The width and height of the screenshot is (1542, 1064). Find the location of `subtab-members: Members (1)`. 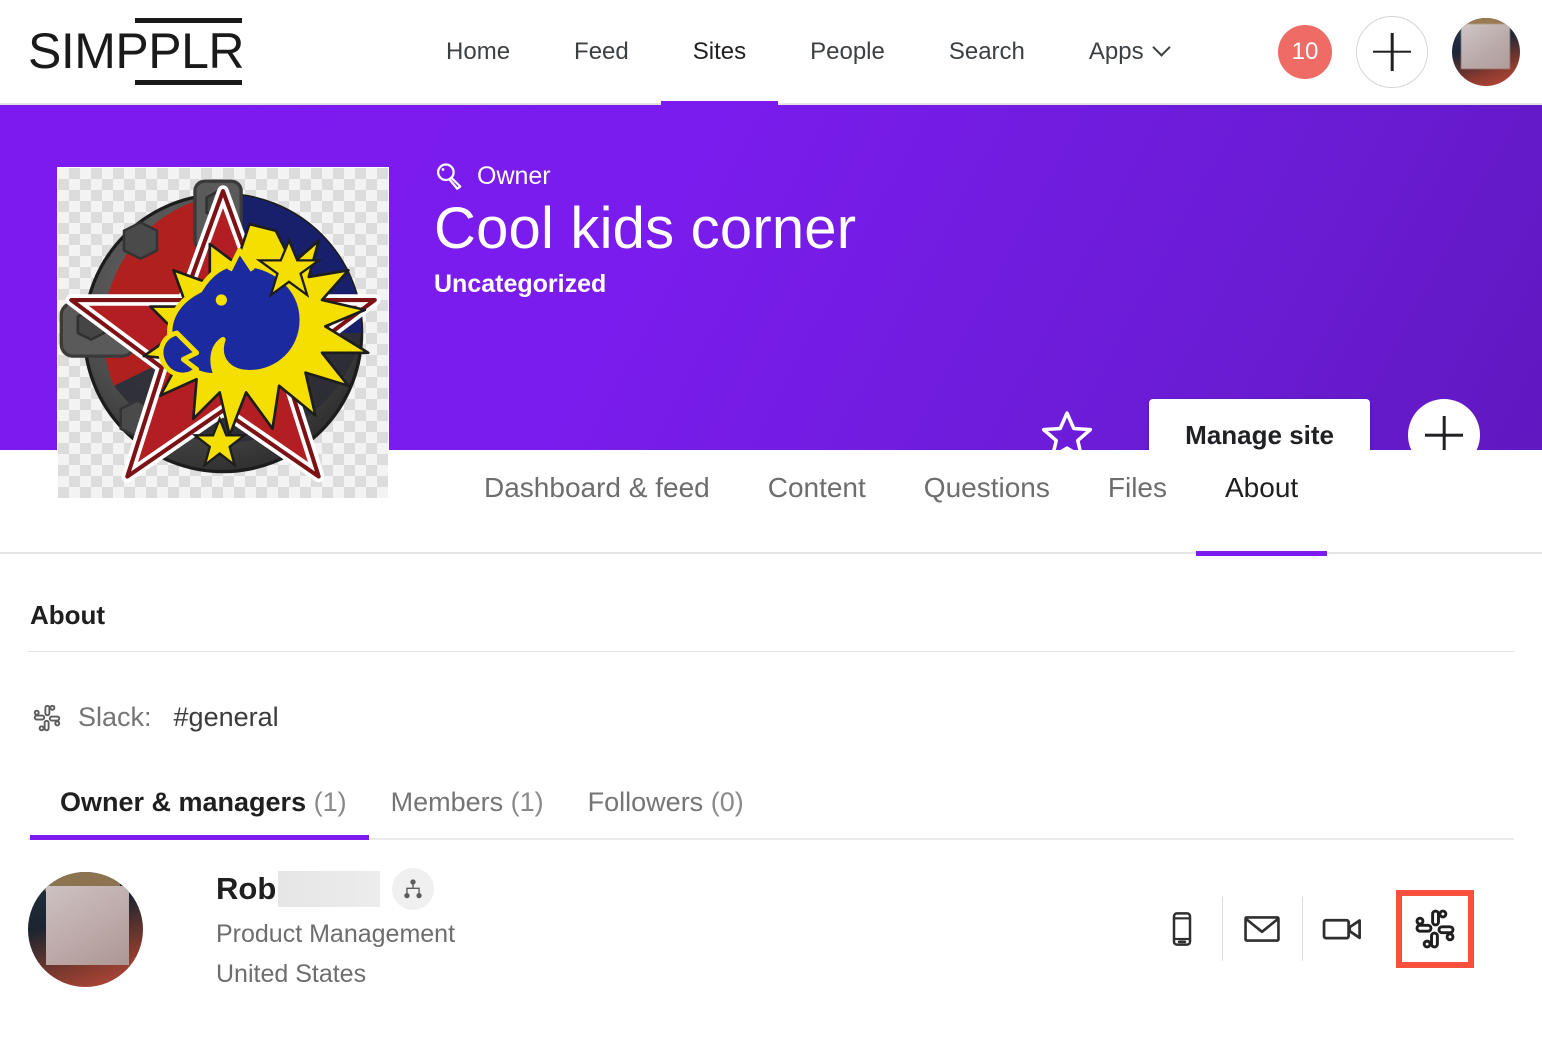

subtab-members: Members (1) is located at coordinates (467, 812).